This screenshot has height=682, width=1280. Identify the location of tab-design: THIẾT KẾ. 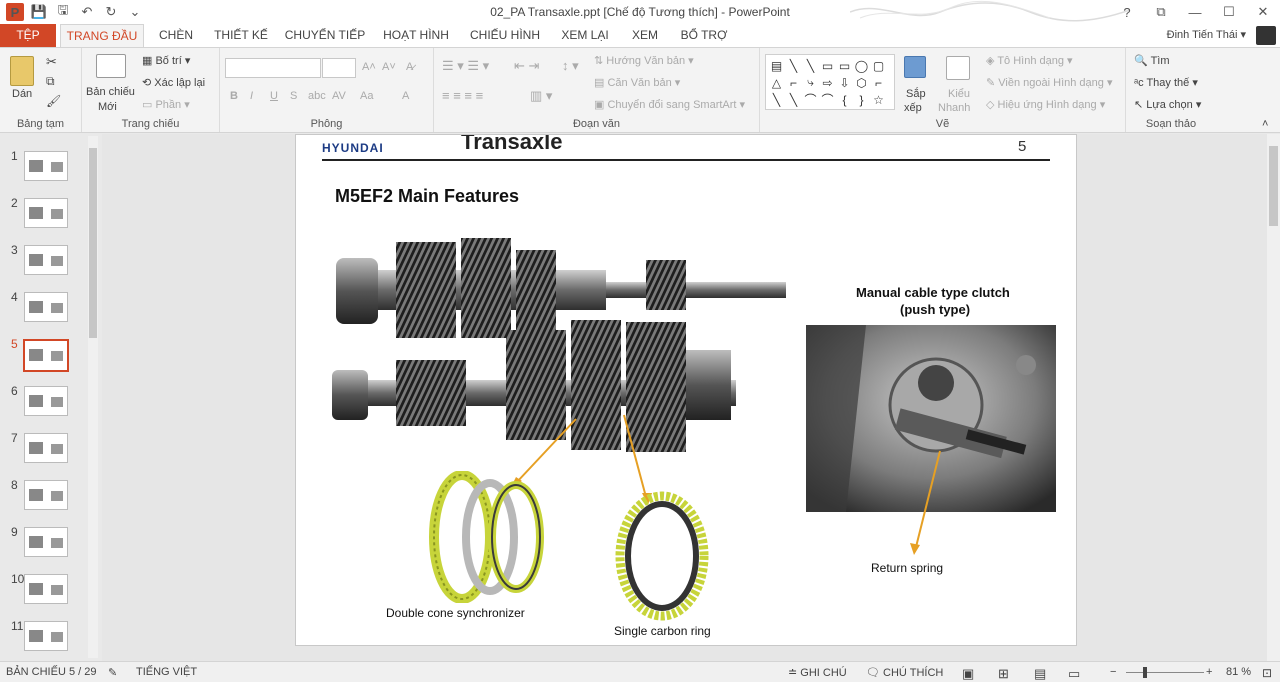
(241, 35).